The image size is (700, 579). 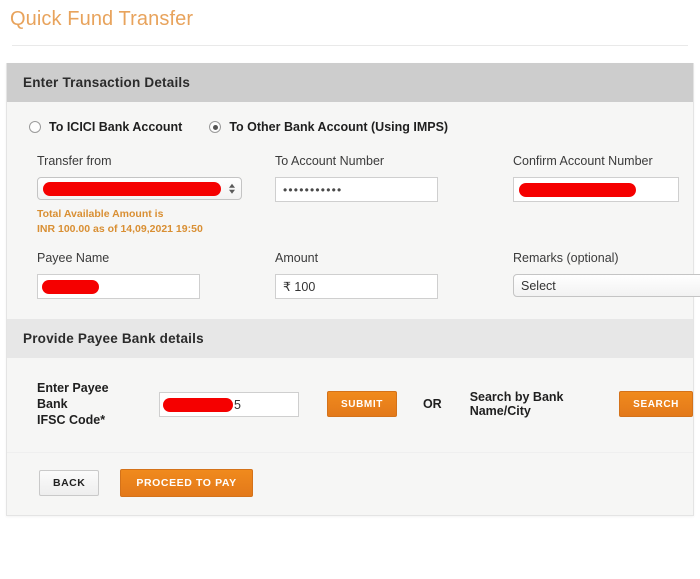 I want to click on radio-option-other-bank-account-label: To Other Bank Account (Using IMPS), so click(x=339, y=127).